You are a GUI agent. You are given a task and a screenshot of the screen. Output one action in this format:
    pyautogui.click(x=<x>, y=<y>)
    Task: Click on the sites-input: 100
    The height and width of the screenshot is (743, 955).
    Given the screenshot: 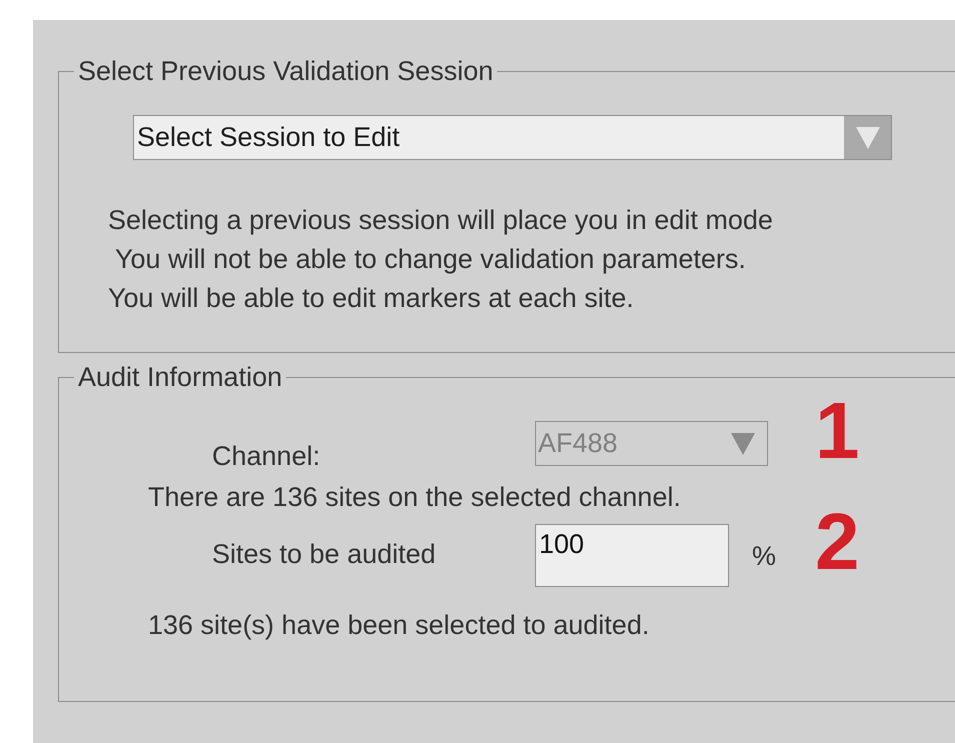 What is the action you would take?
    pyautogui.click(x=632, y=555)
    